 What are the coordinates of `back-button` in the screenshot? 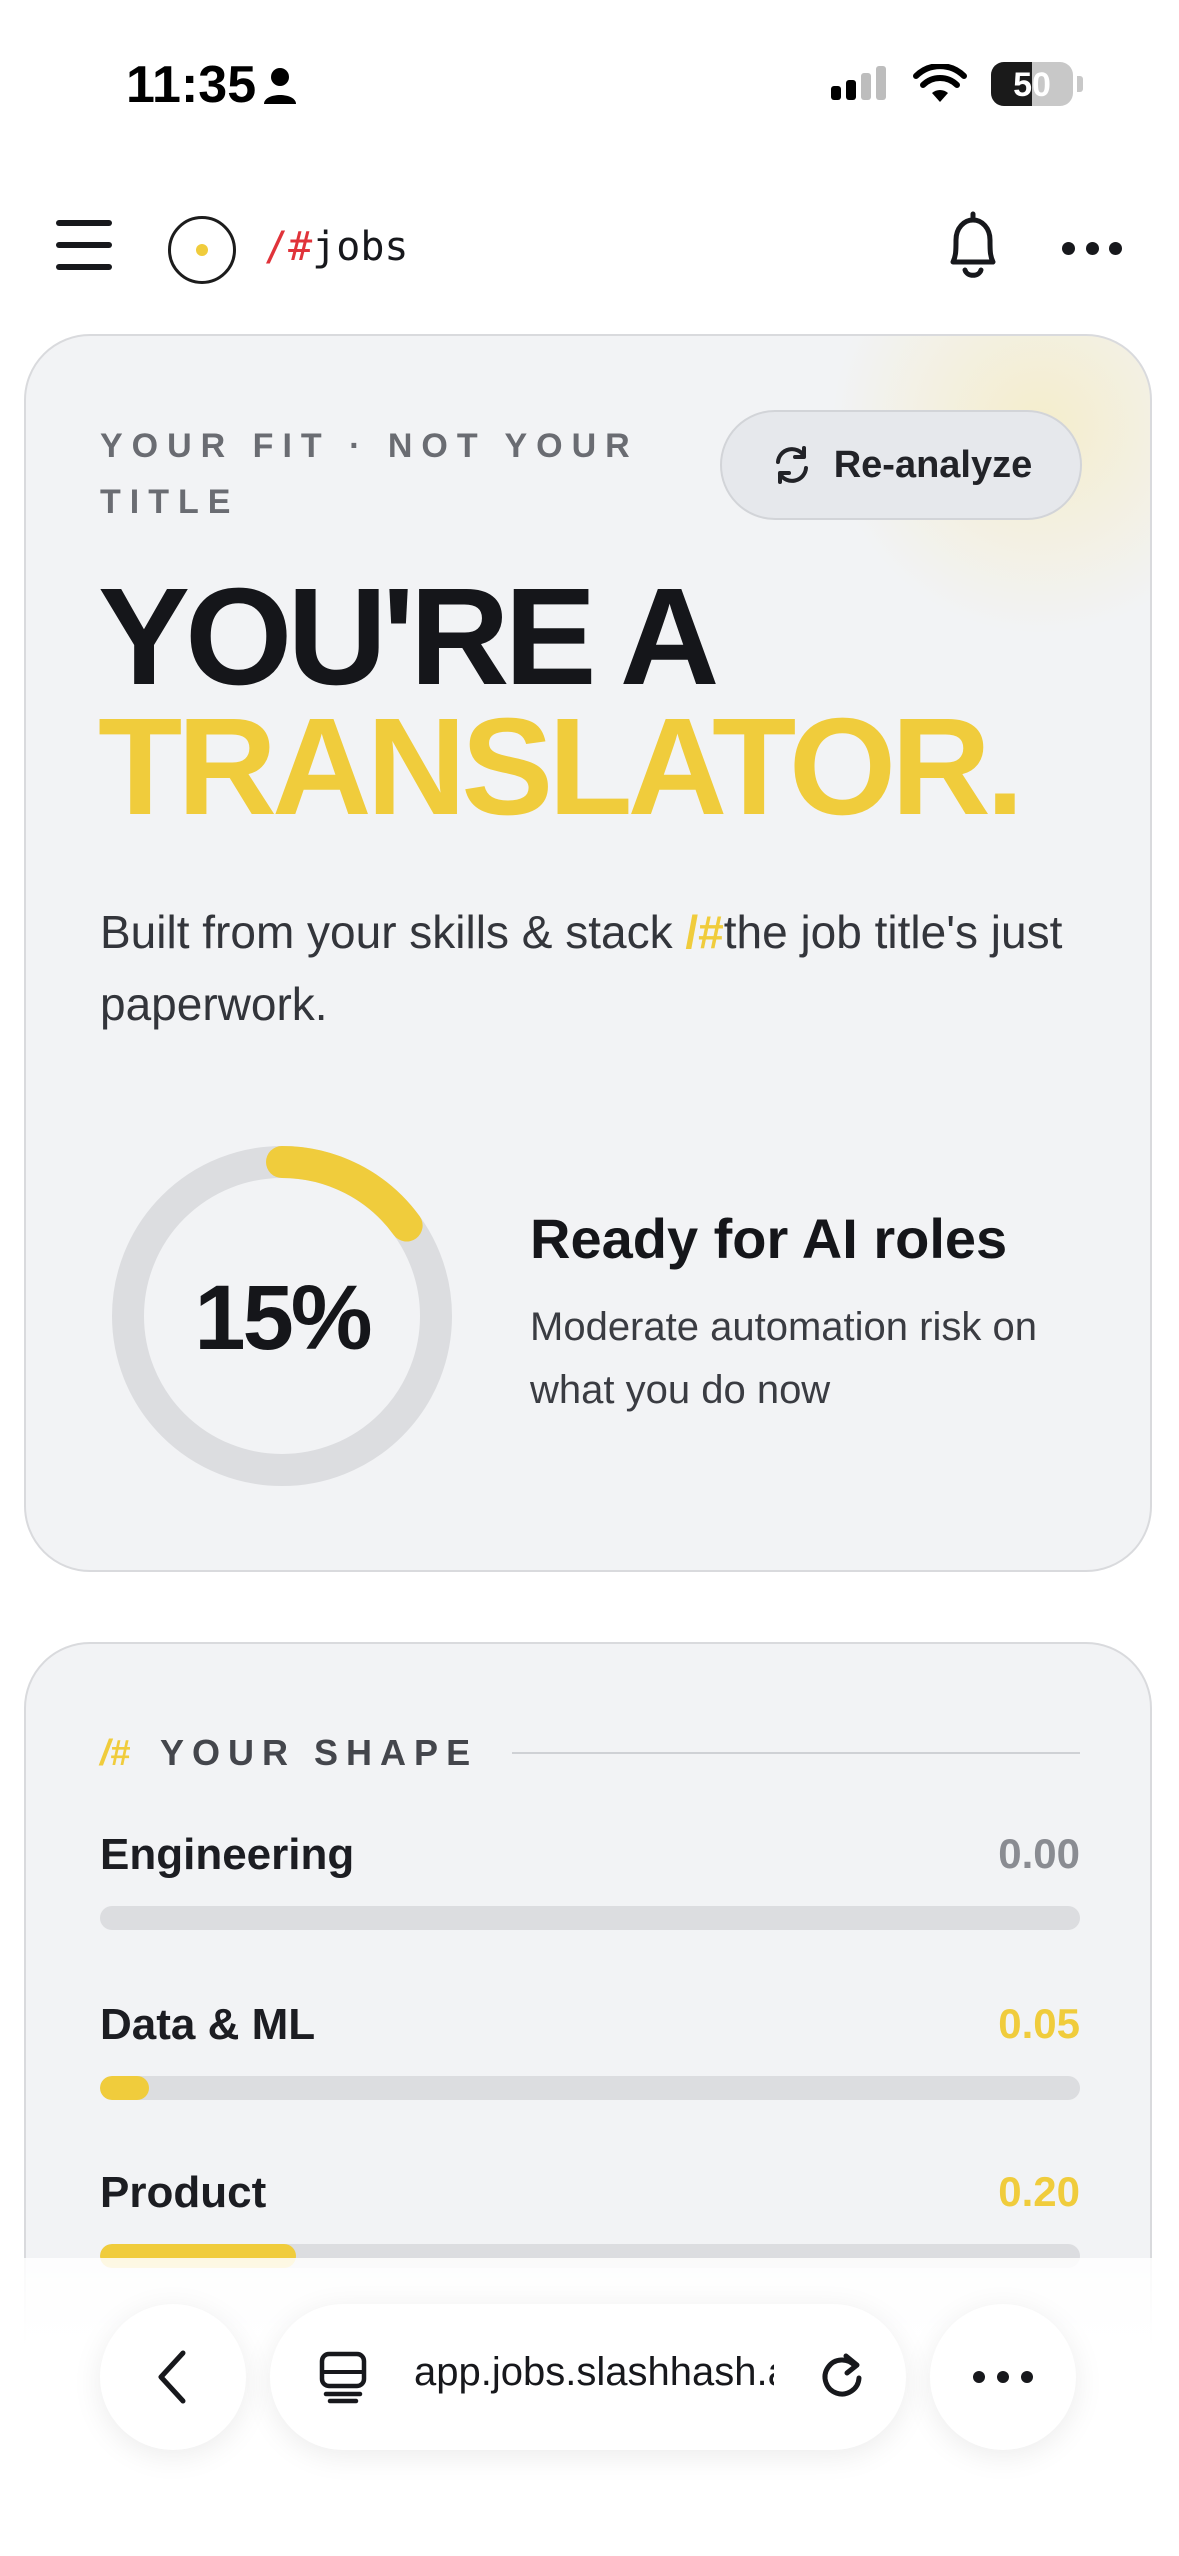 It's located at (173, 2377).